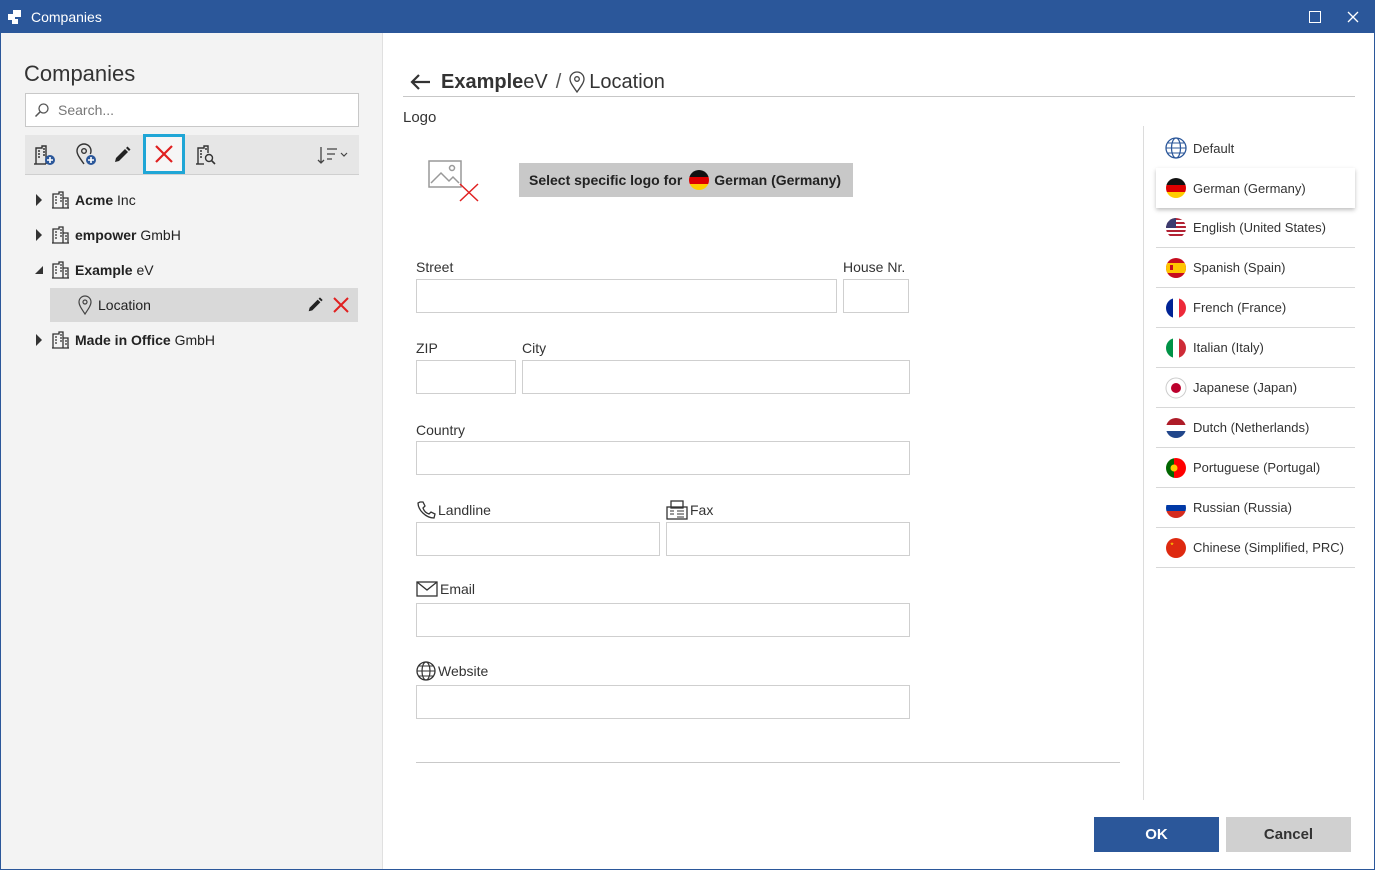  I want to click on tree-item-example: Example eV, so click(192, 270).